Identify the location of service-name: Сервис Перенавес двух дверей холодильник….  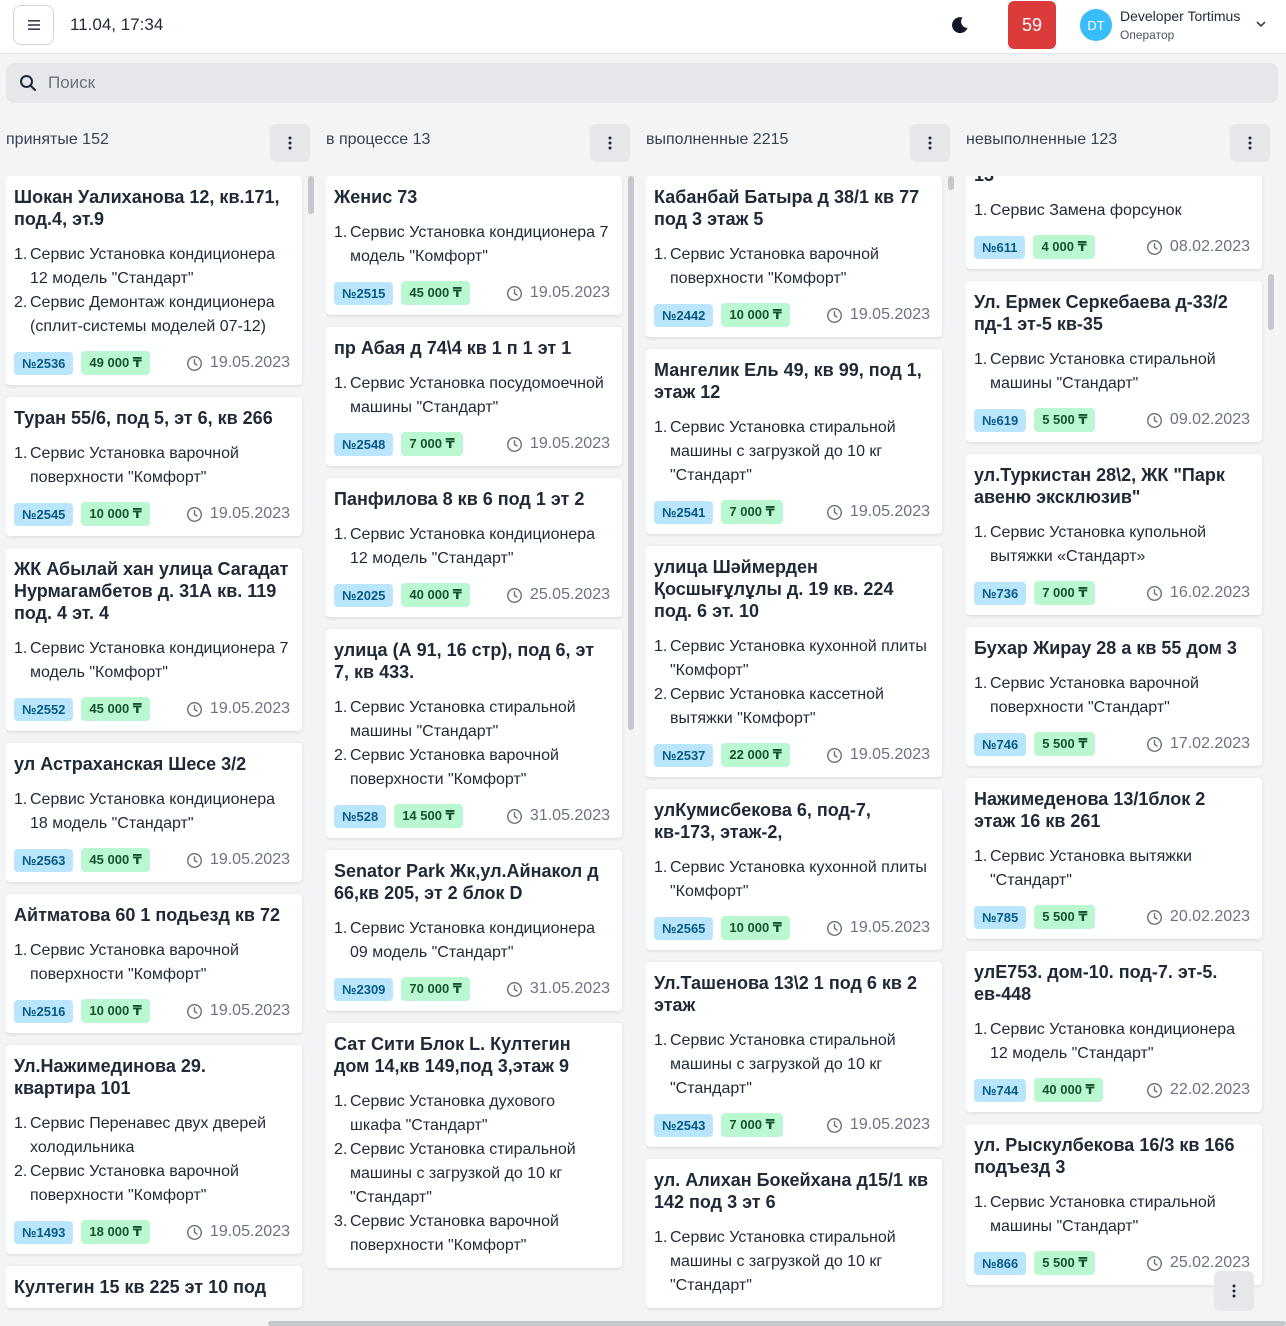
(148, 1135).